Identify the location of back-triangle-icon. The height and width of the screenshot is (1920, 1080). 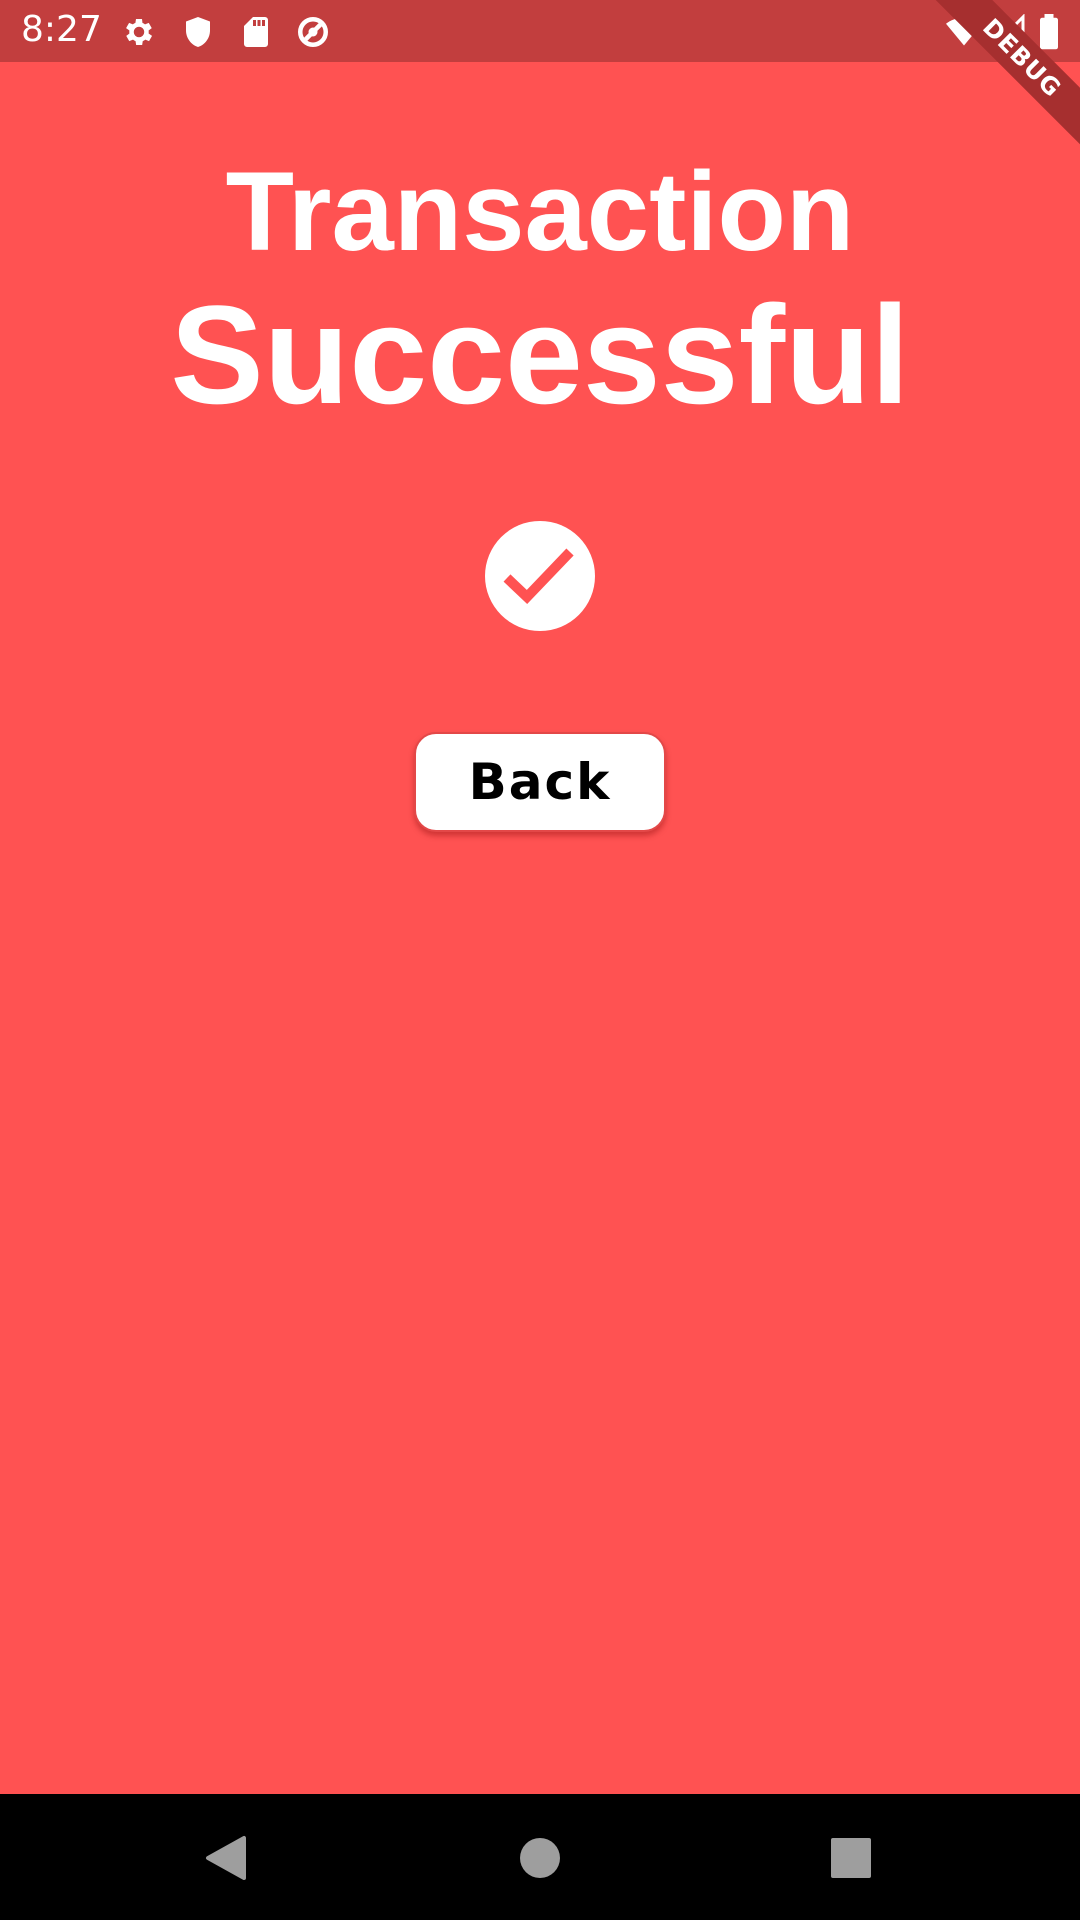
(226, 1858).